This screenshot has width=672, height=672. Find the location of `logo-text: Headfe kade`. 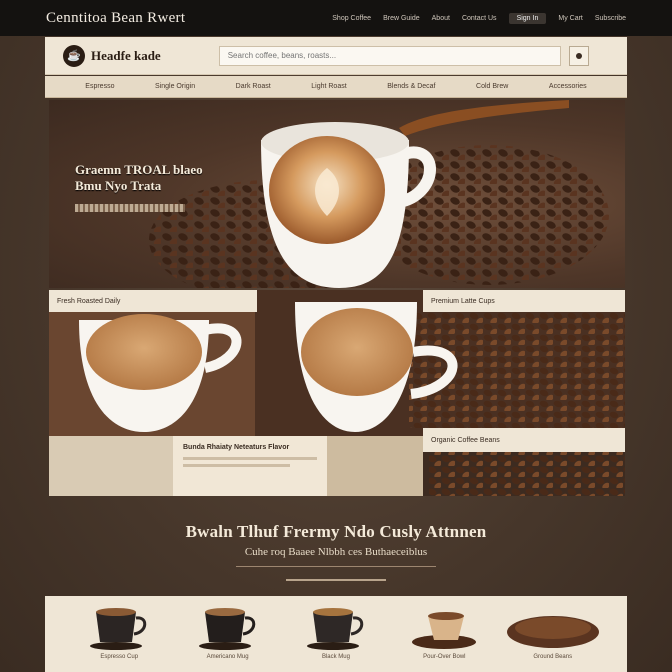

logo-text: Headfe kade is located at coordinates (126, 55).